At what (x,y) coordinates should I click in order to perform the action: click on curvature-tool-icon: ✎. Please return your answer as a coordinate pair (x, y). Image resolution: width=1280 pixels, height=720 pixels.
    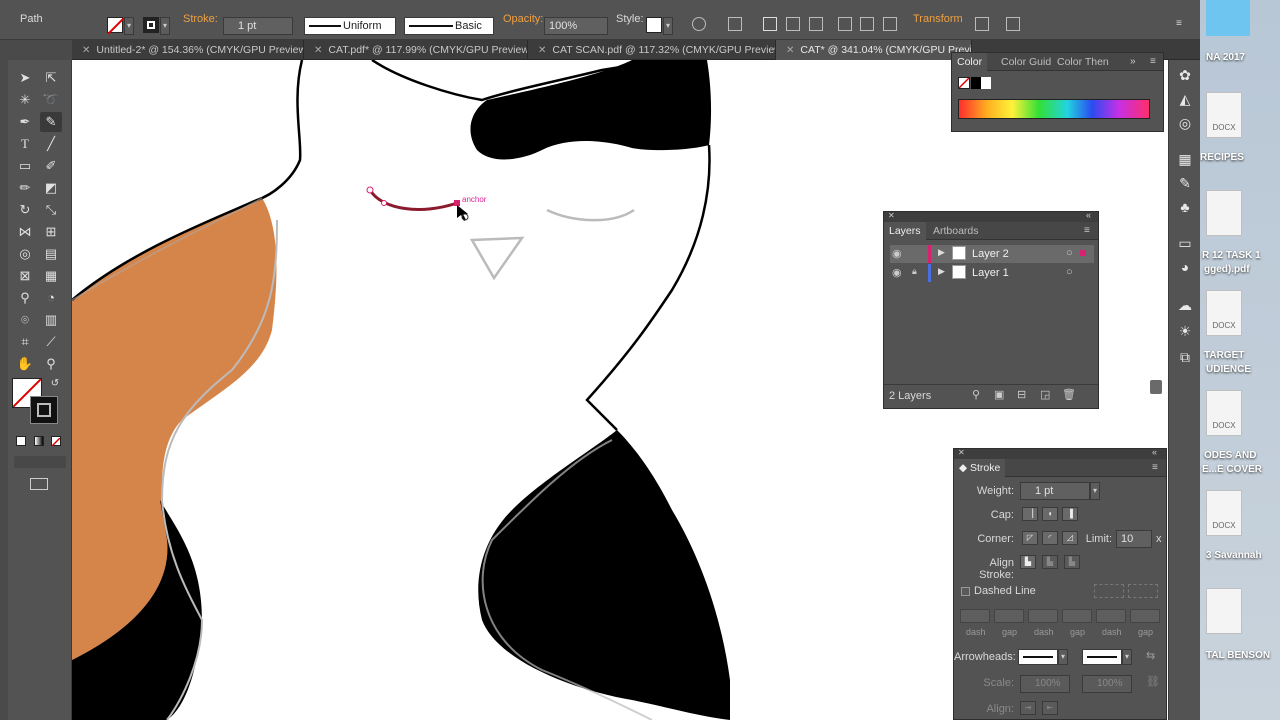
    Looking at the image, I should click on (51, 122).